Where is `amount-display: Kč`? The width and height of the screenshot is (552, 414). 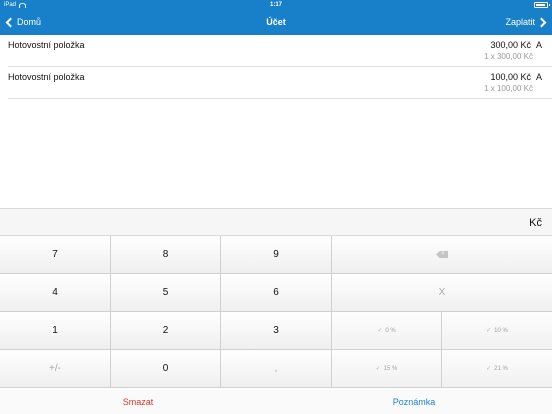 amount-display: Kč is located at coordinates (276, 222).